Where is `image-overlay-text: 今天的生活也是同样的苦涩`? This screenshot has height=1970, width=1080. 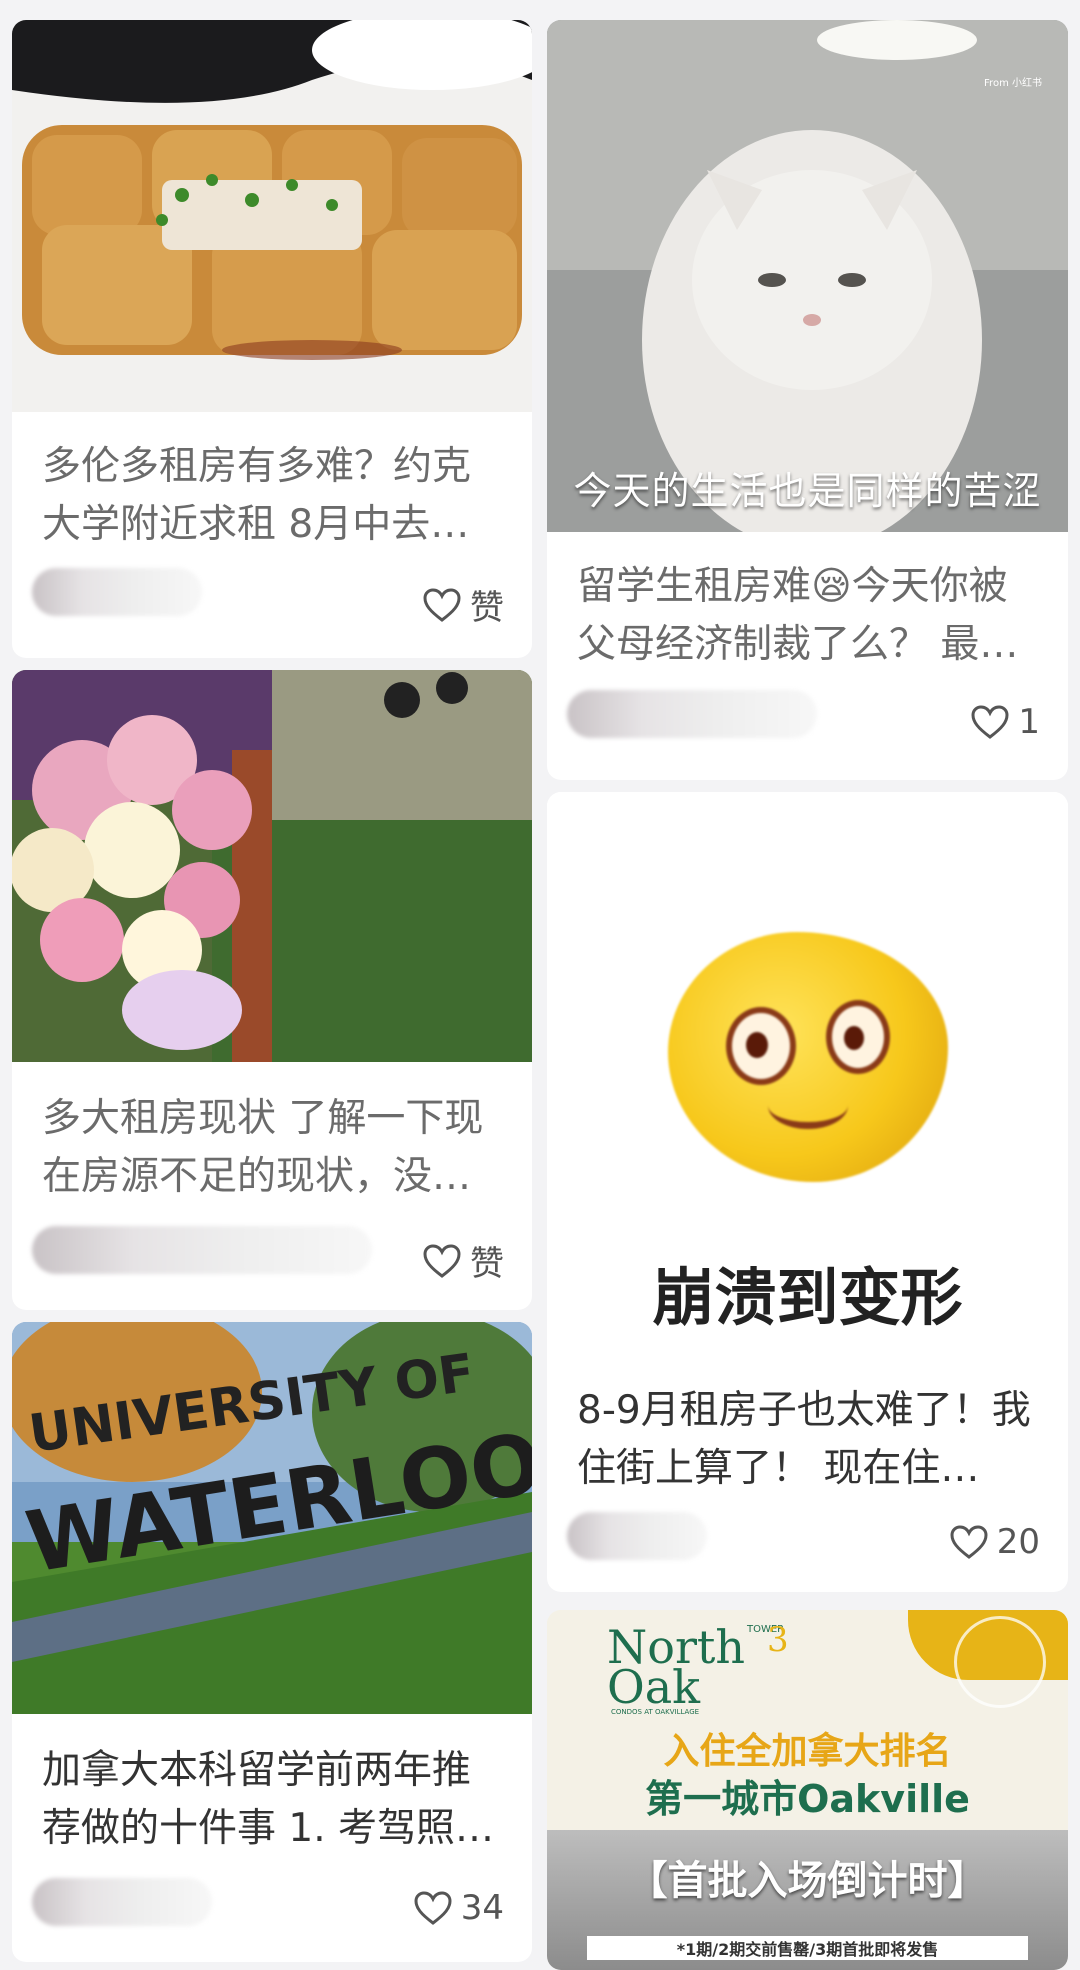 image-overlay-text: 今天的生活也是同样的苦涩 is located at coordinates (807, 491).